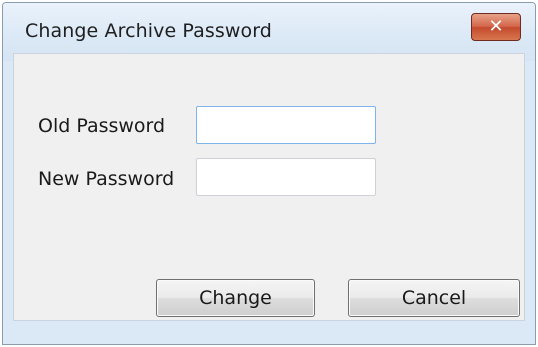 The image size is (538, 347). What do you see at coordinates (148, 31) in the screenshot?
I see `dialog-title: Change Archive Password` at bounding box center [148, 31].